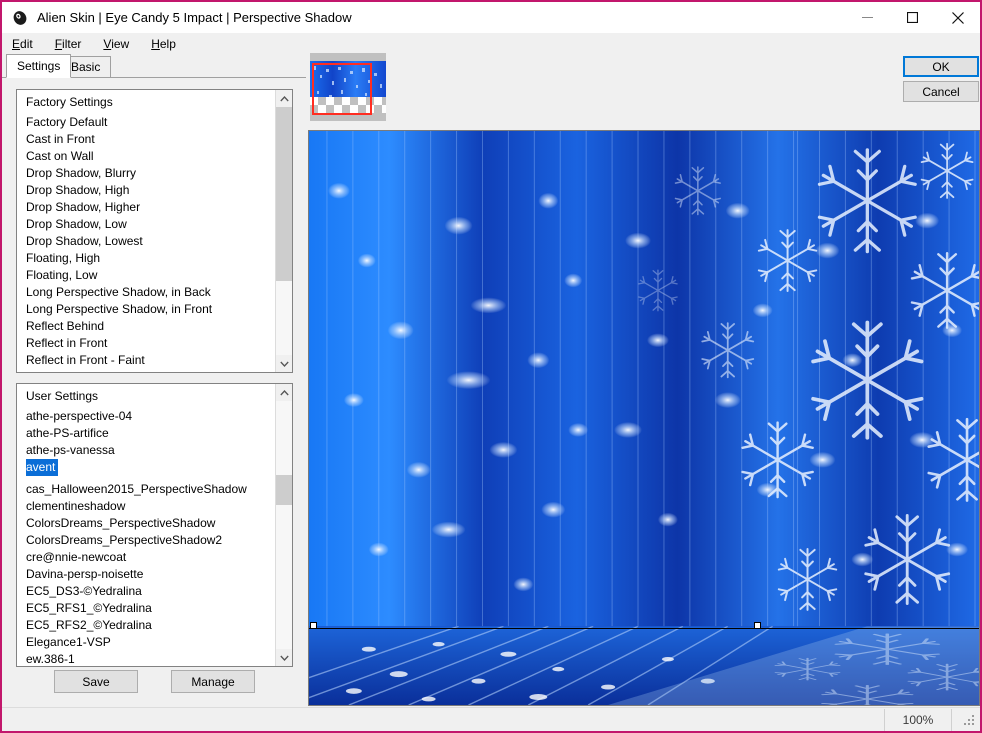 The height and width of the screenshot is (733, 982). Describe the element at coordinates (284, 194) in the screenshot. I see `factory-scroll-thumb` at that location.